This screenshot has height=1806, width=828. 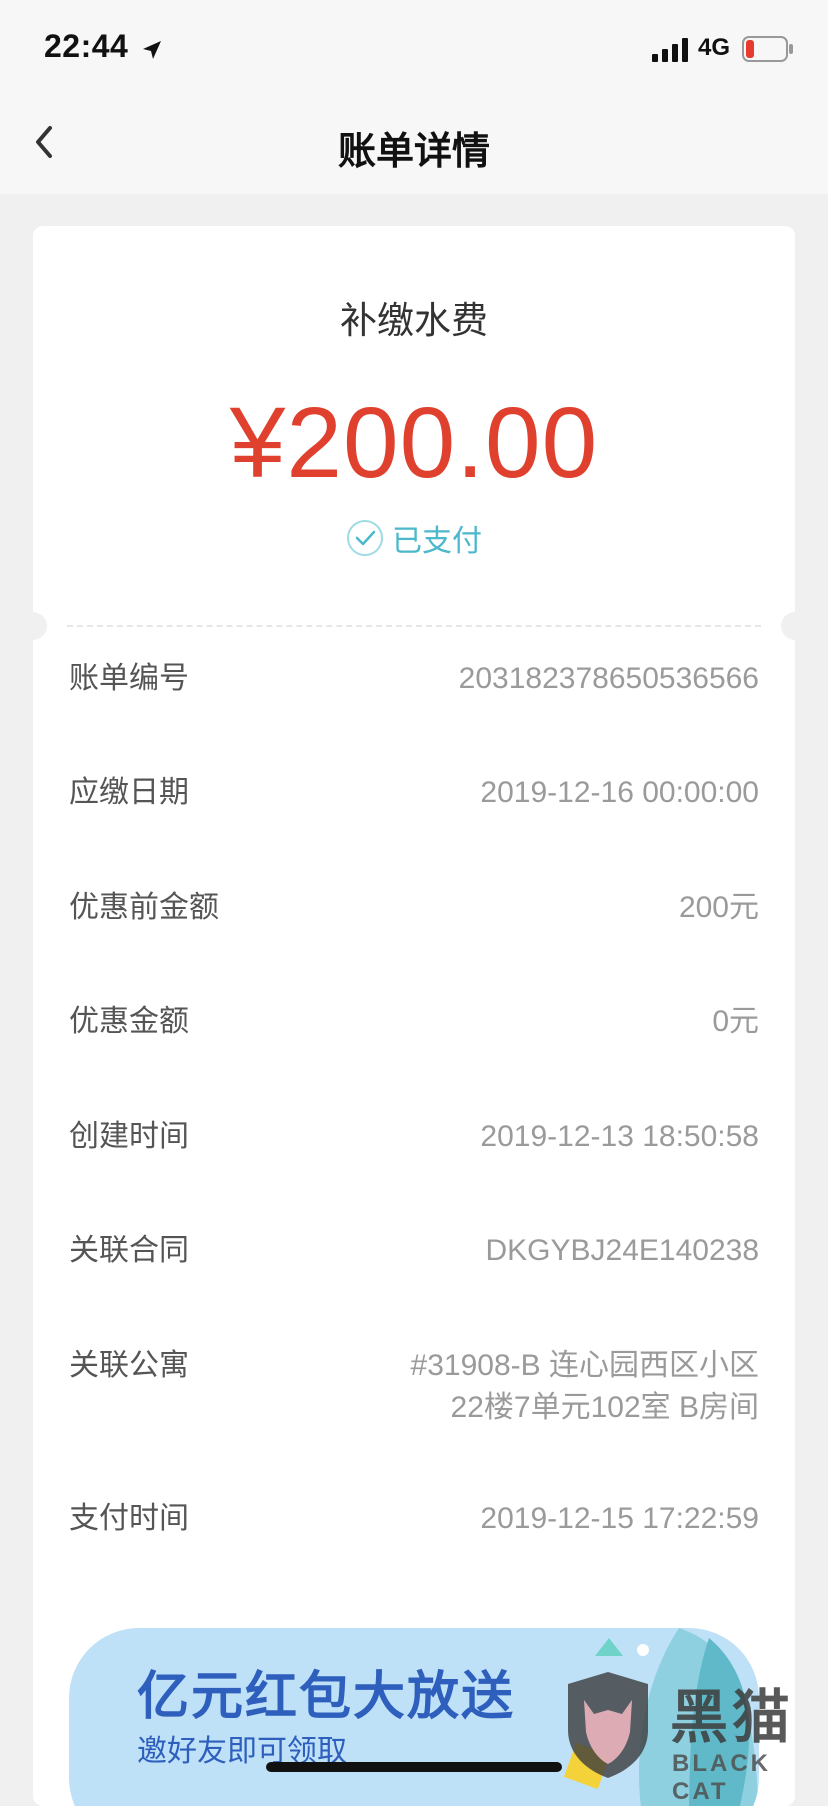 What do you see at coordinates (152, 50) in the screenshot?
I see `location-arrow-icon` at bounding box center [152, 50].